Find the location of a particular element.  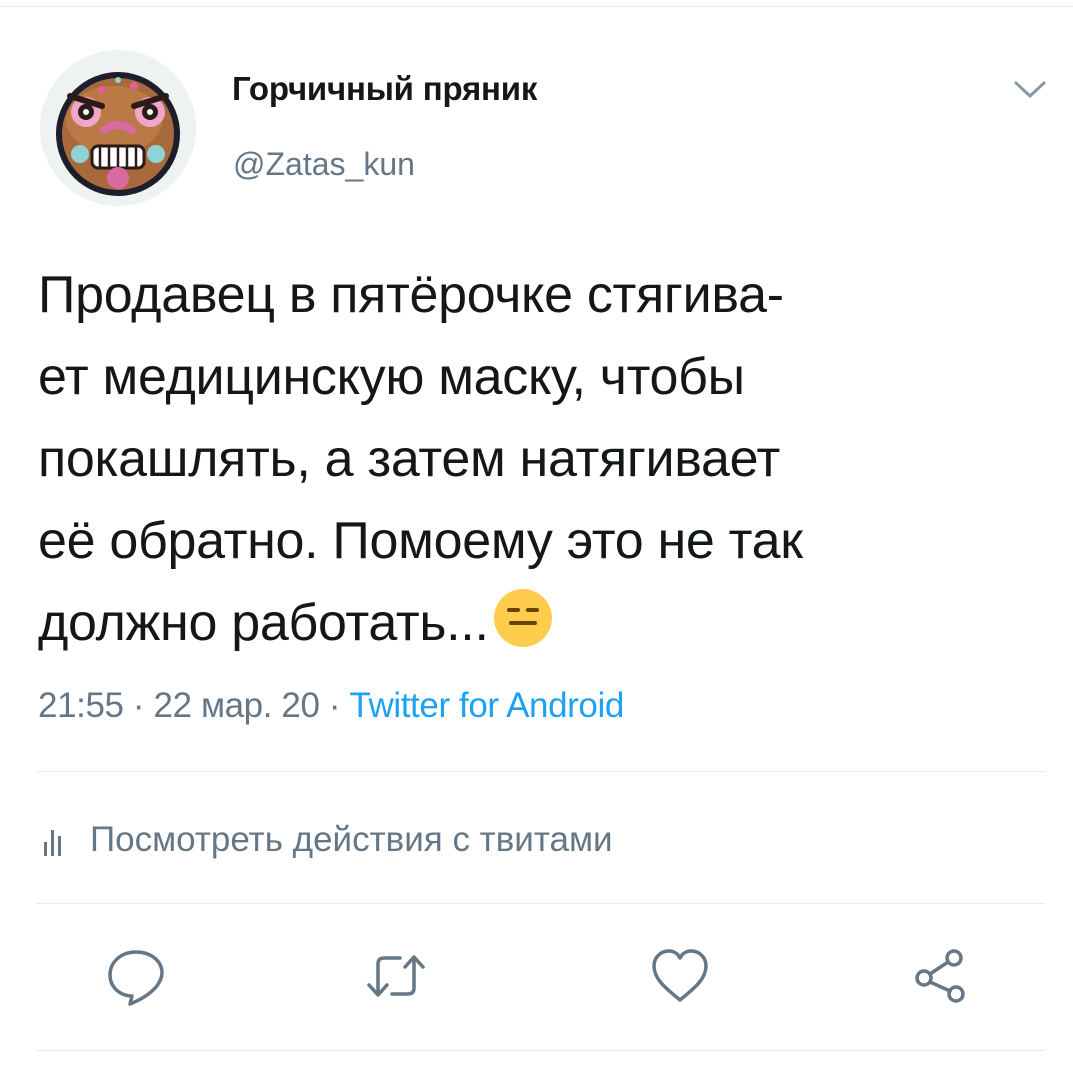

reply-button is located at coordinates (136, 976).